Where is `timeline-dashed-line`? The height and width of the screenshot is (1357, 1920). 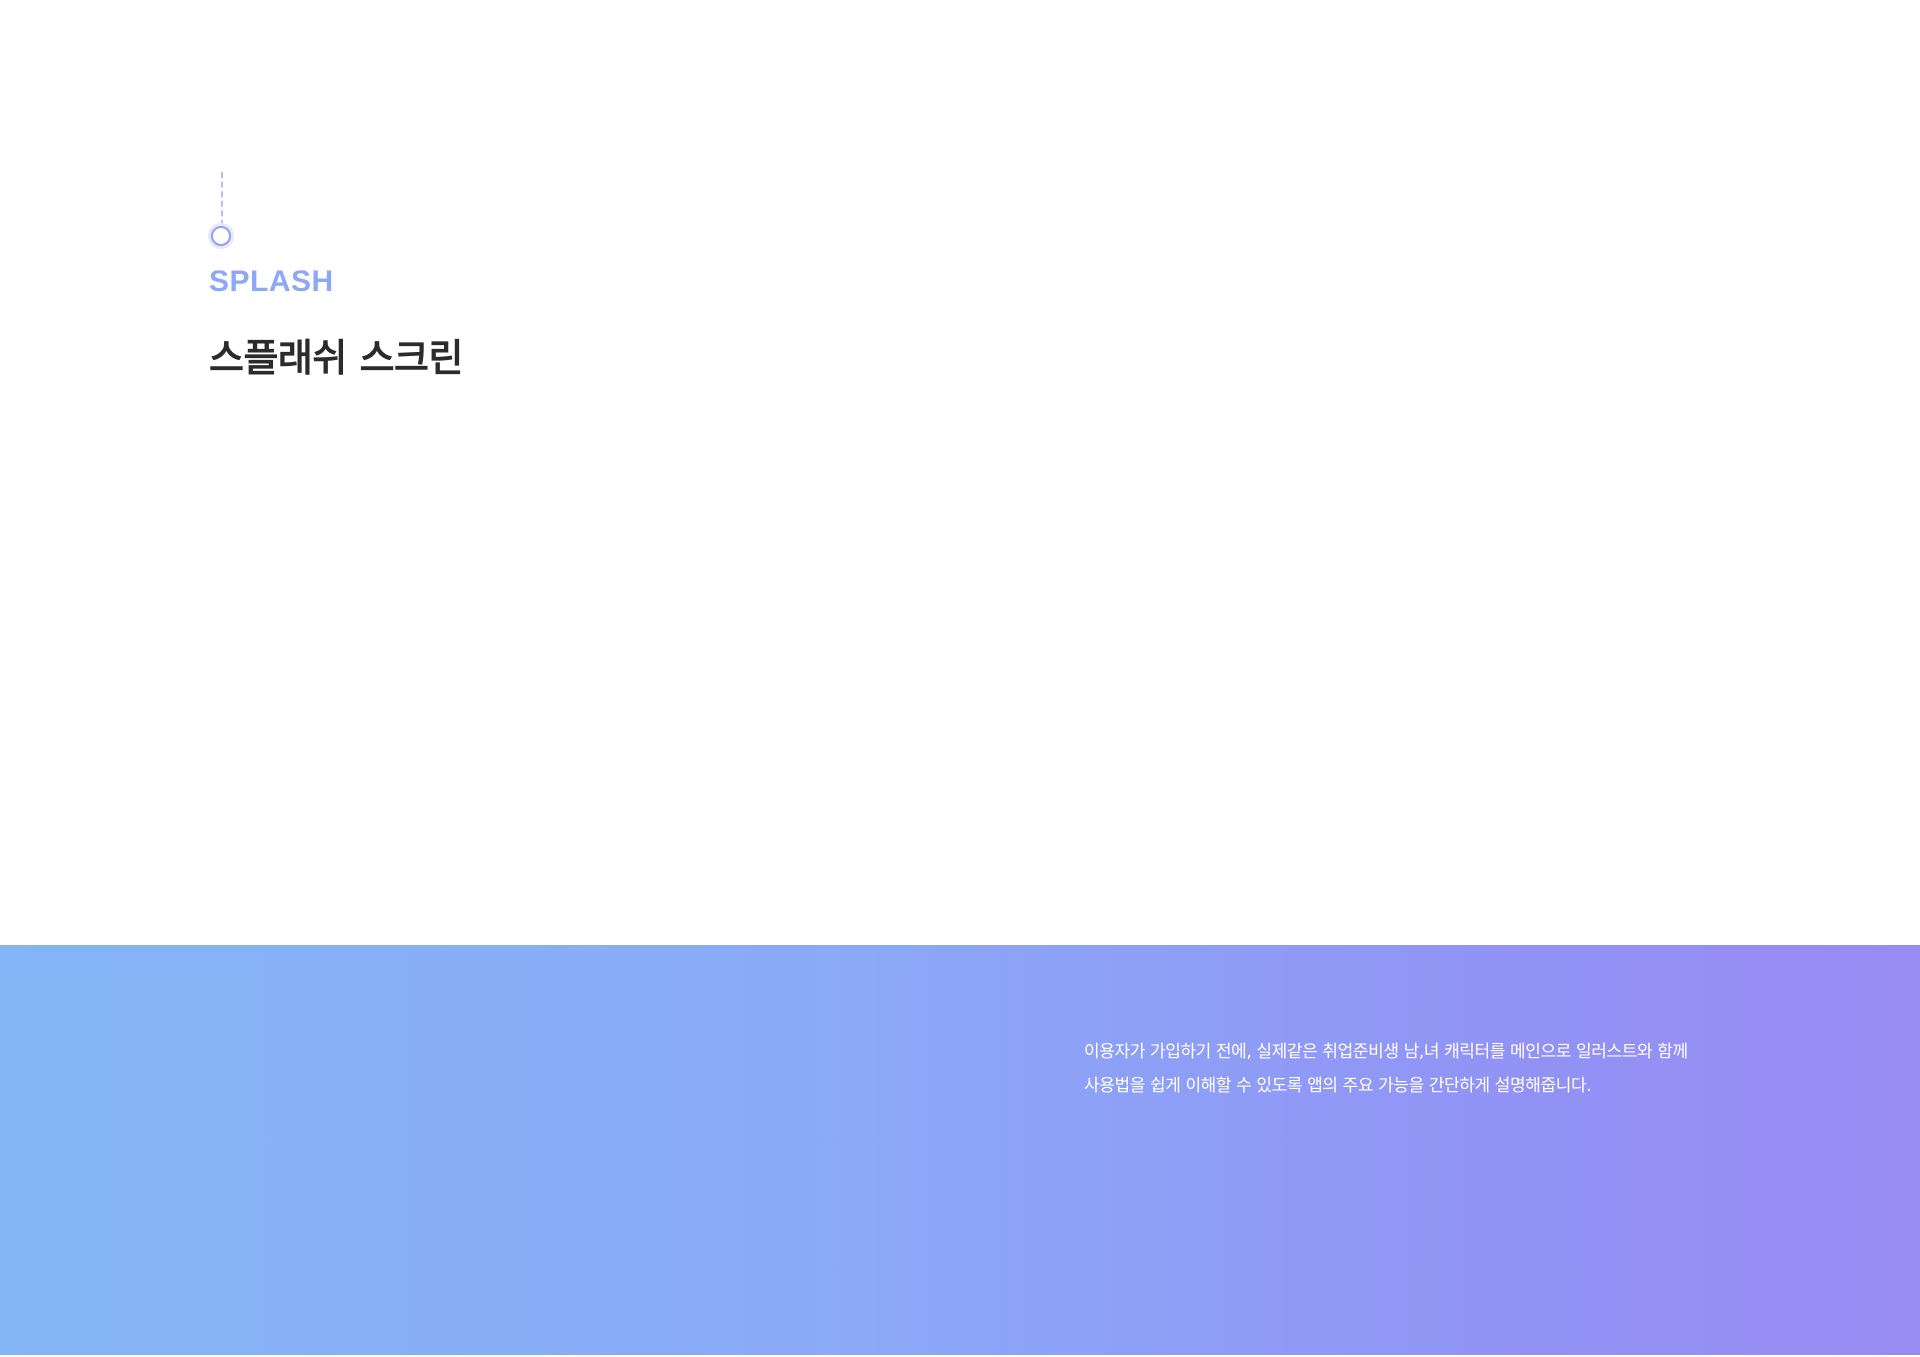
timeline-dashed-line is located at coordinates (222, 199).